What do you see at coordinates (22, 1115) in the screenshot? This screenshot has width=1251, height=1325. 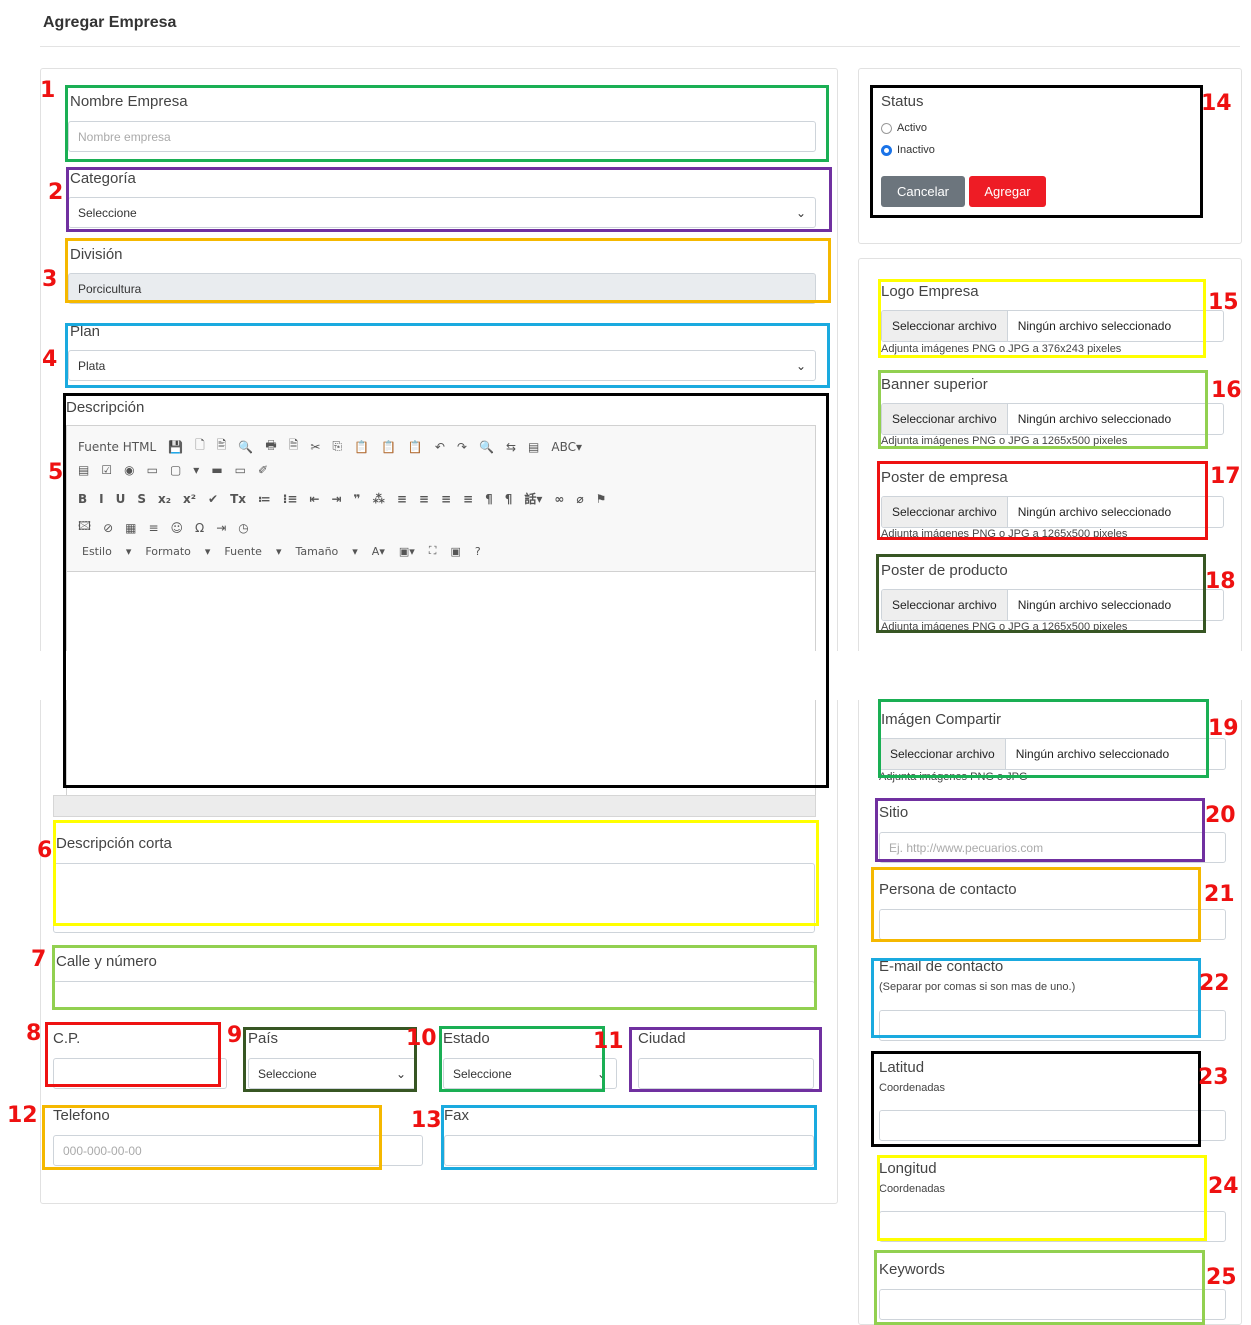 I see `annotation-number: 12` at bounding box center [22, 1115].